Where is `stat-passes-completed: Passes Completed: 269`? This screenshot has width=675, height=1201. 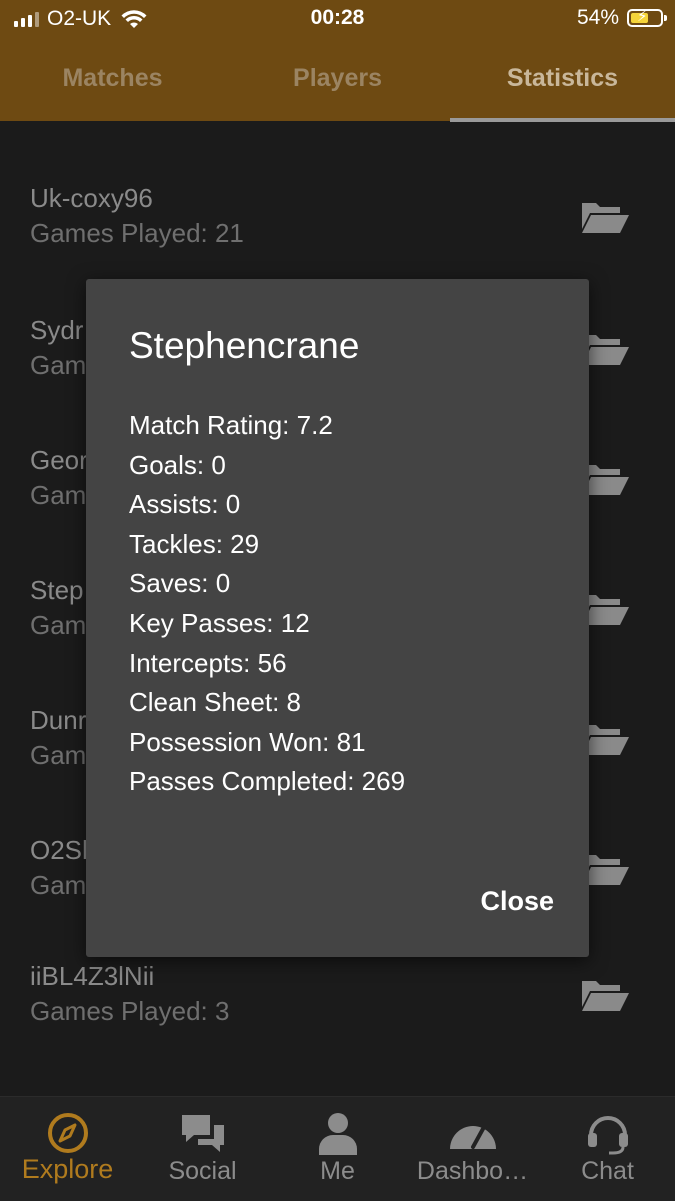
stat-passes-completed: Passes Completed: 269 is located at coordinates (267, 781).